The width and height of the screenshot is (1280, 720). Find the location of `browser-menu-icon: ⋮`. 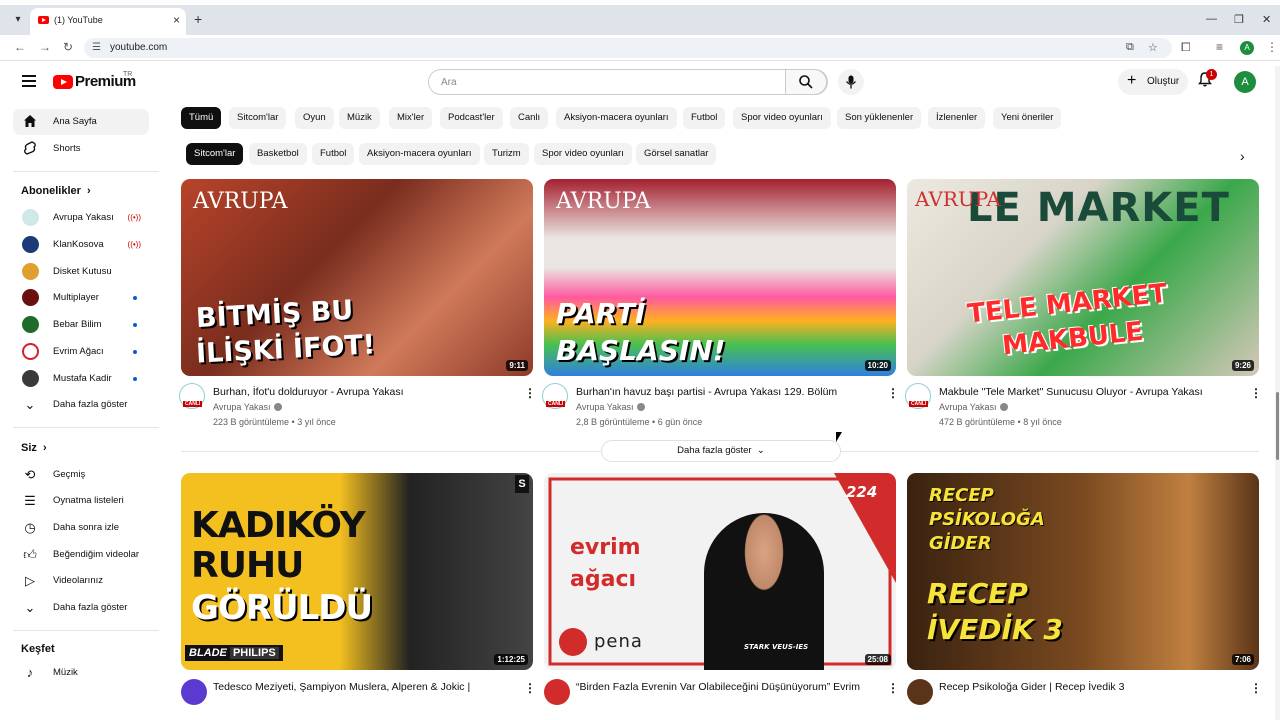

browser-menu-icon: ⋮ is located at coordinates (1272, 47).